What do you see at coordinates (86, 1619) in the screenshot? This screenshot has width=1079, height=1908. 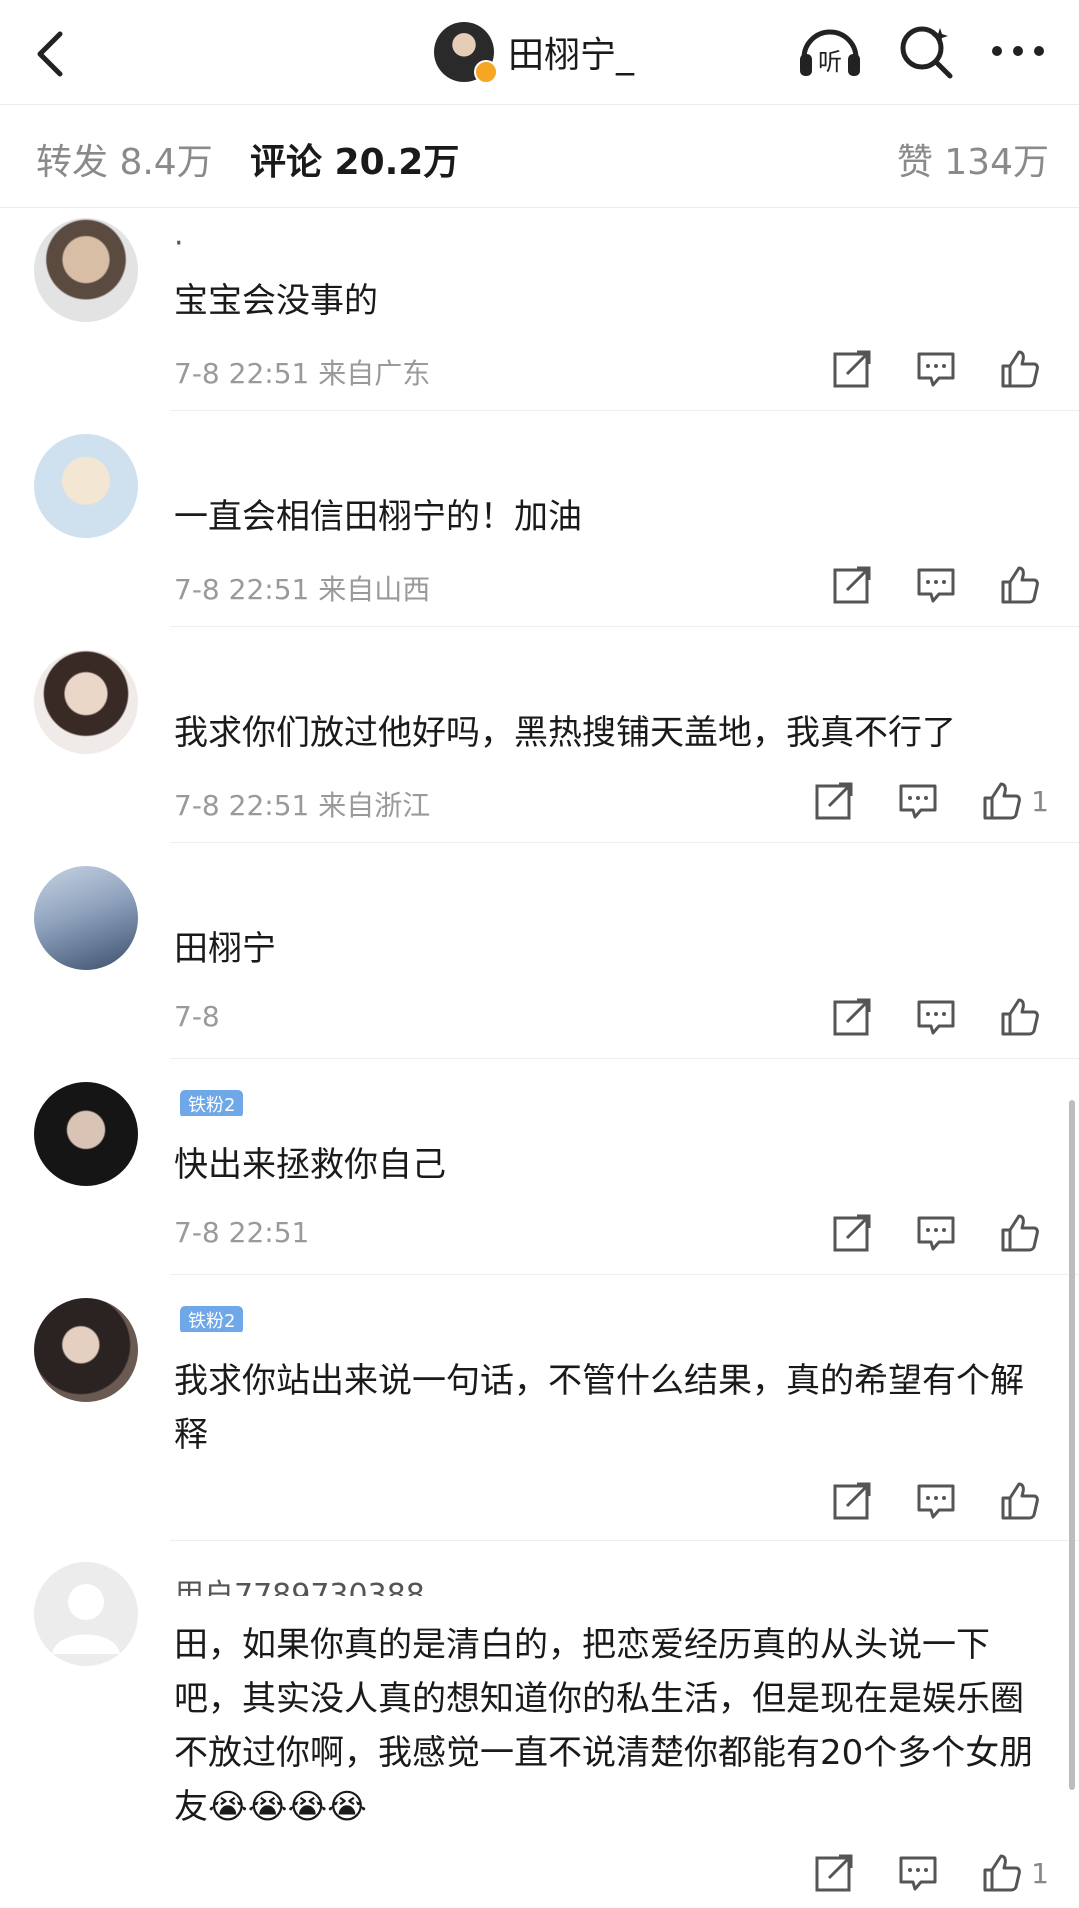 I see `default-avatar-icon` at bounding box center [86, 1619].